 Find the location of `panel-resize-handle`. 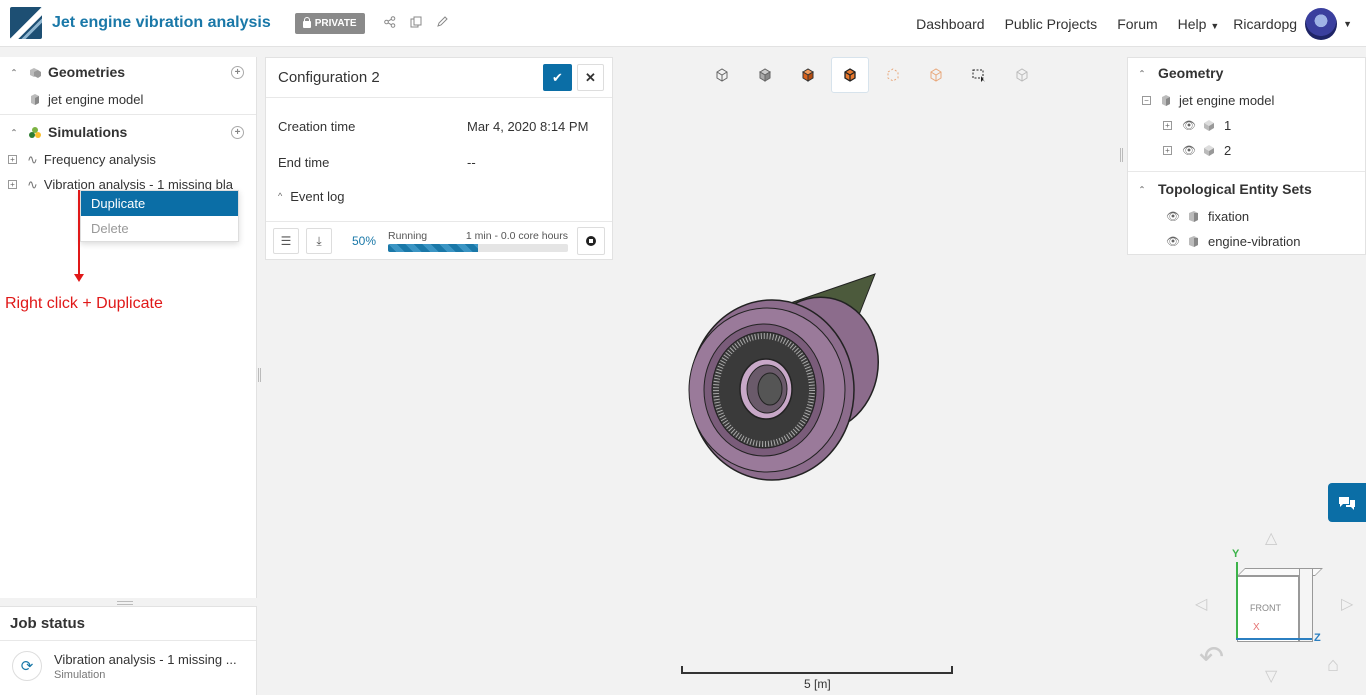

panel-resize-handle is located at coordinates (125, 603).